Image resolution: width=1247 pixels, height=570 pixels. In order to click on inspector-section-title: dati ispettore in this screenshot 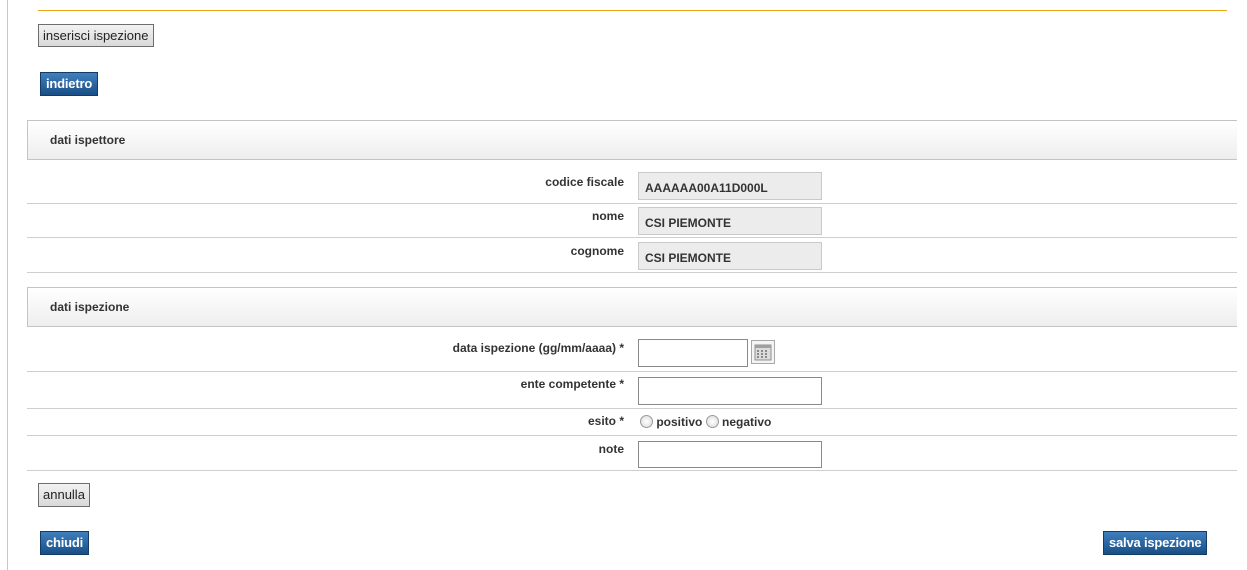, I will do `click(88, 140)`.